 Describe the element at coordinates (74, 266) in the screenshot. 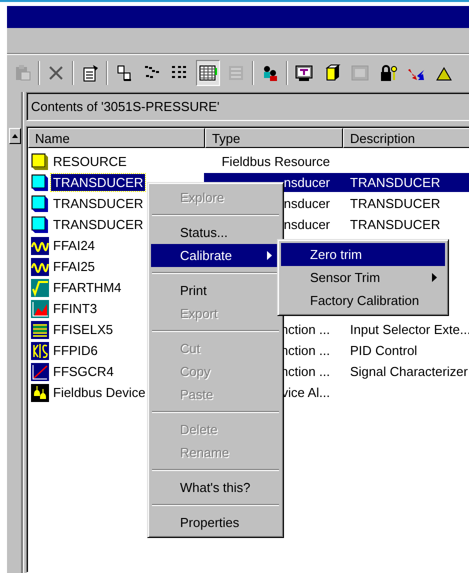

I see `item-name: FFAI25` at that location.